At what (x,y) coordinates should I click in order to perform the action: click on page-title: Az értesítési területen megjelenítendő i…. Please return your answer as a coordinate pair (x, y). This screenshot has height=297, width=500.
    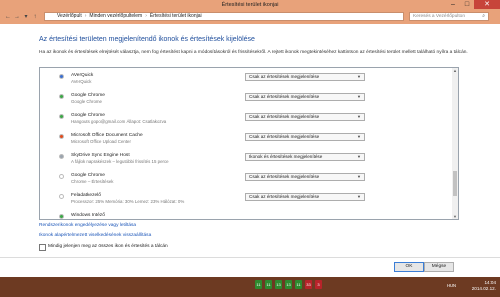
    Looking at the image, I should click on (147, 39).